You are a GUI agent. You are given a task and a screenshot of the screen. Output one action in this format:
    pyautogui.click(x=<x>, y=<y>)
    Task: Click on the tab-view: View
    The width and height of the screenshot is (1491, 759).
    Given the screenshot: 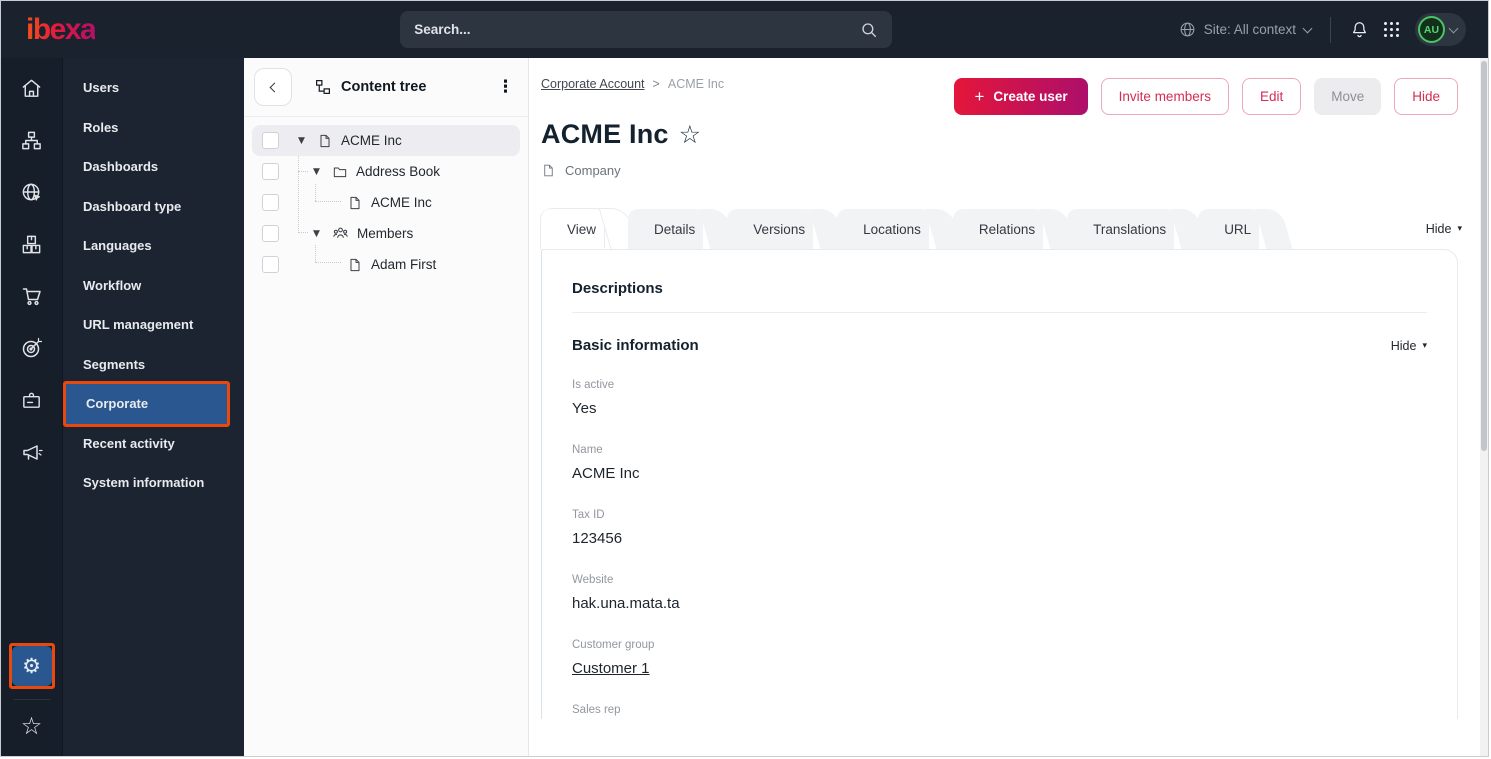 What is the action you would take?
    pyautogui.click(x=577, y=229)
    